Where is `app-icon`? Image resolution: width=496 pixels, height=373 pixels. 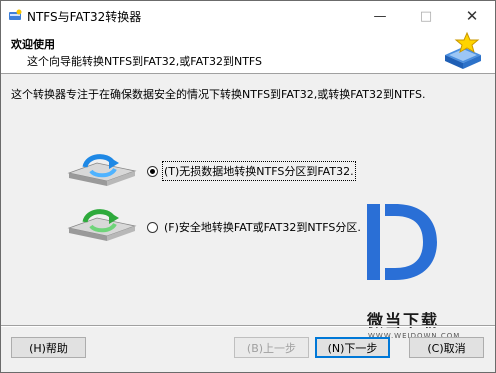 app-icon is located at coordinates (15, 14).